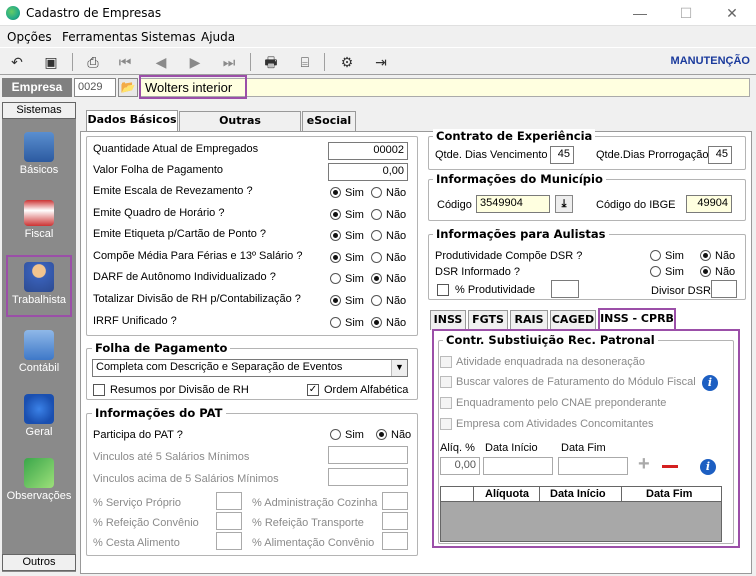  What do you see at coordinates (644, 464) in the screenshot?
I see `add-icon: +` at bounding box center [644, 464].